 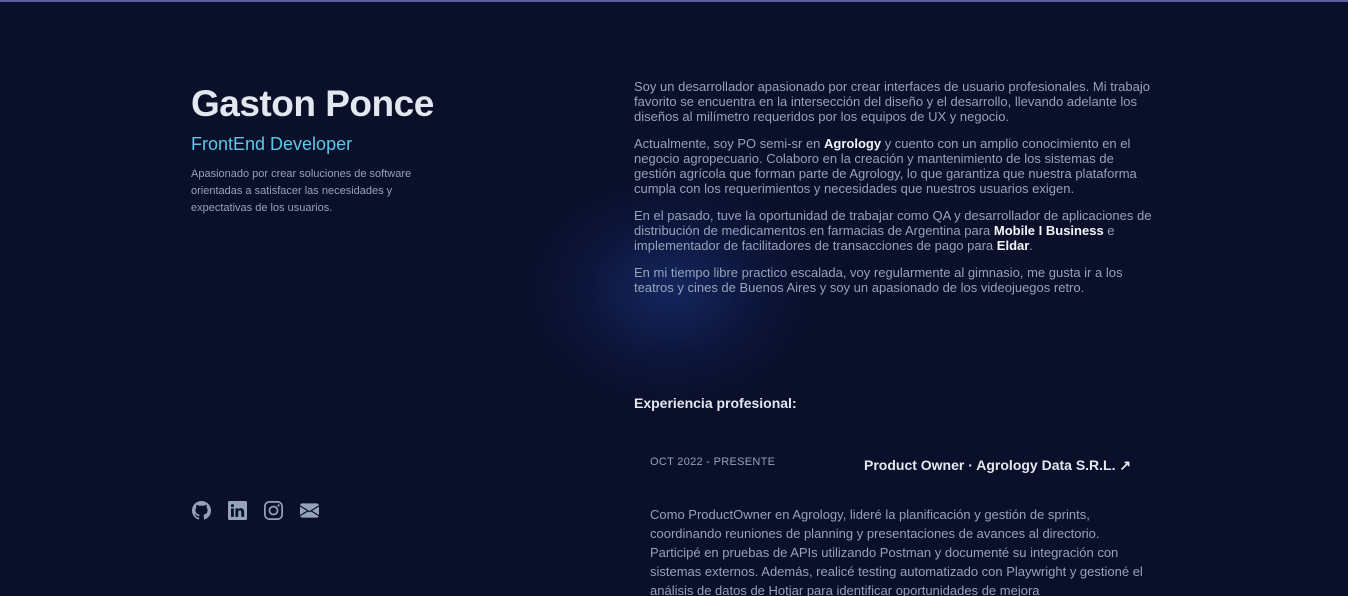 What do you see at coordinates (255, 510) in the screenshot?
I see `social-links` at bounding box center [255, 510].